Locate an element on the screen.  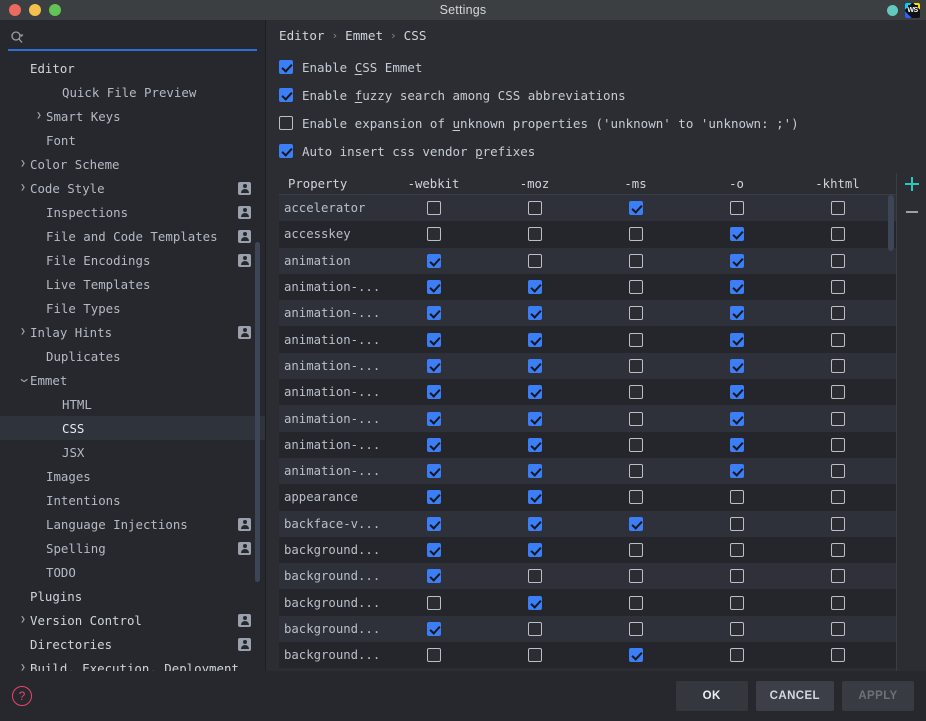
sidebar-item-code-style: ❯ Code Style is located at coordinates (132, 188).